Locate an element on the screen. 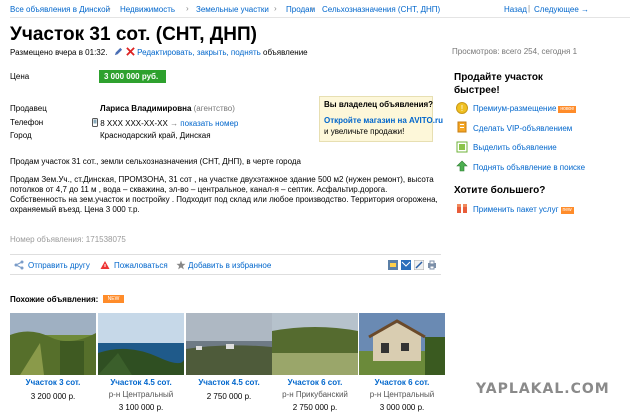 The width and height of the screenshot is (640, 419). social-mail-icon is located at coordinates (406, 265).